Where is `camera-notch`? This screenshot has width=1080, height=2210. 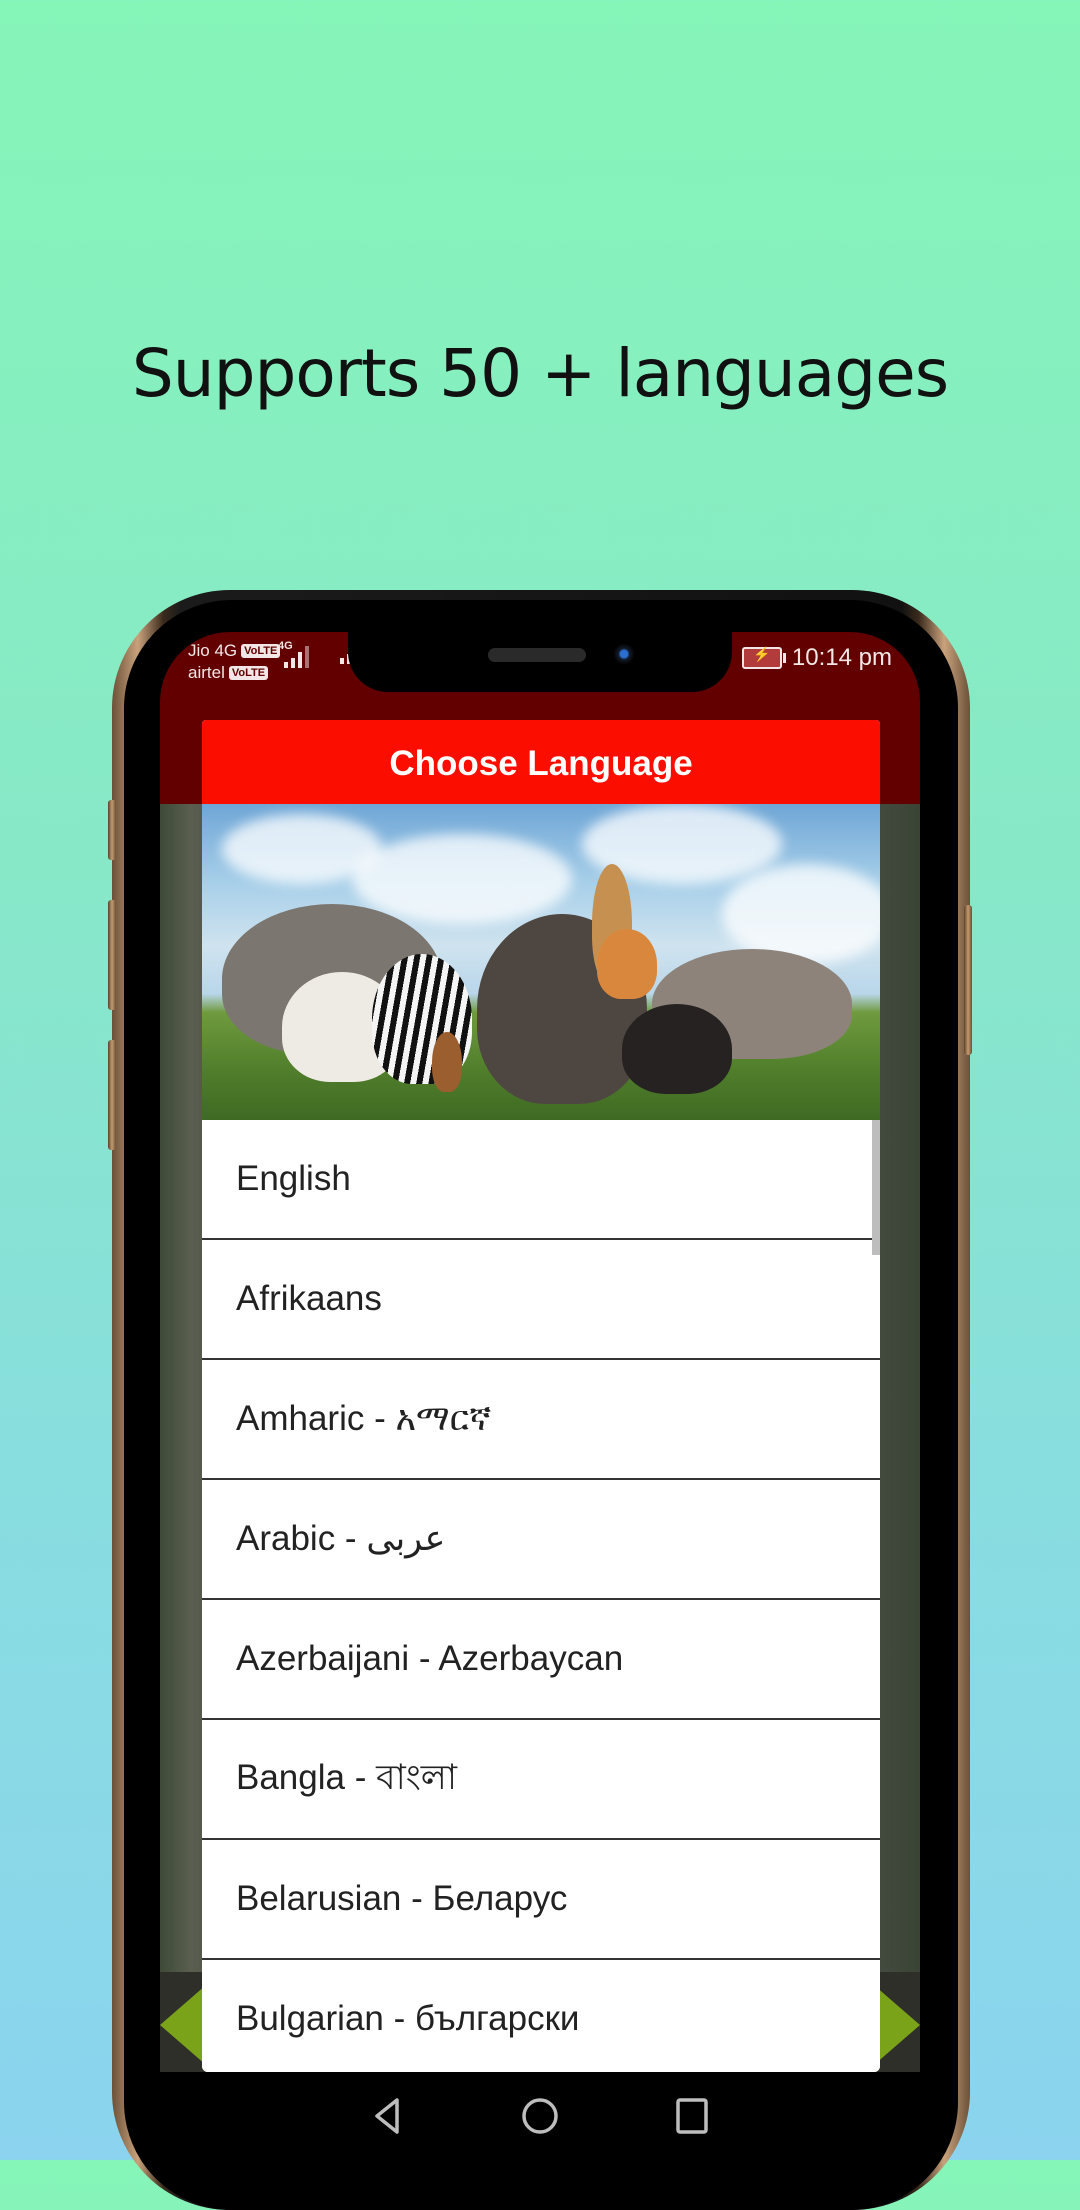 camera-notch is located at coordinates (540, 662).